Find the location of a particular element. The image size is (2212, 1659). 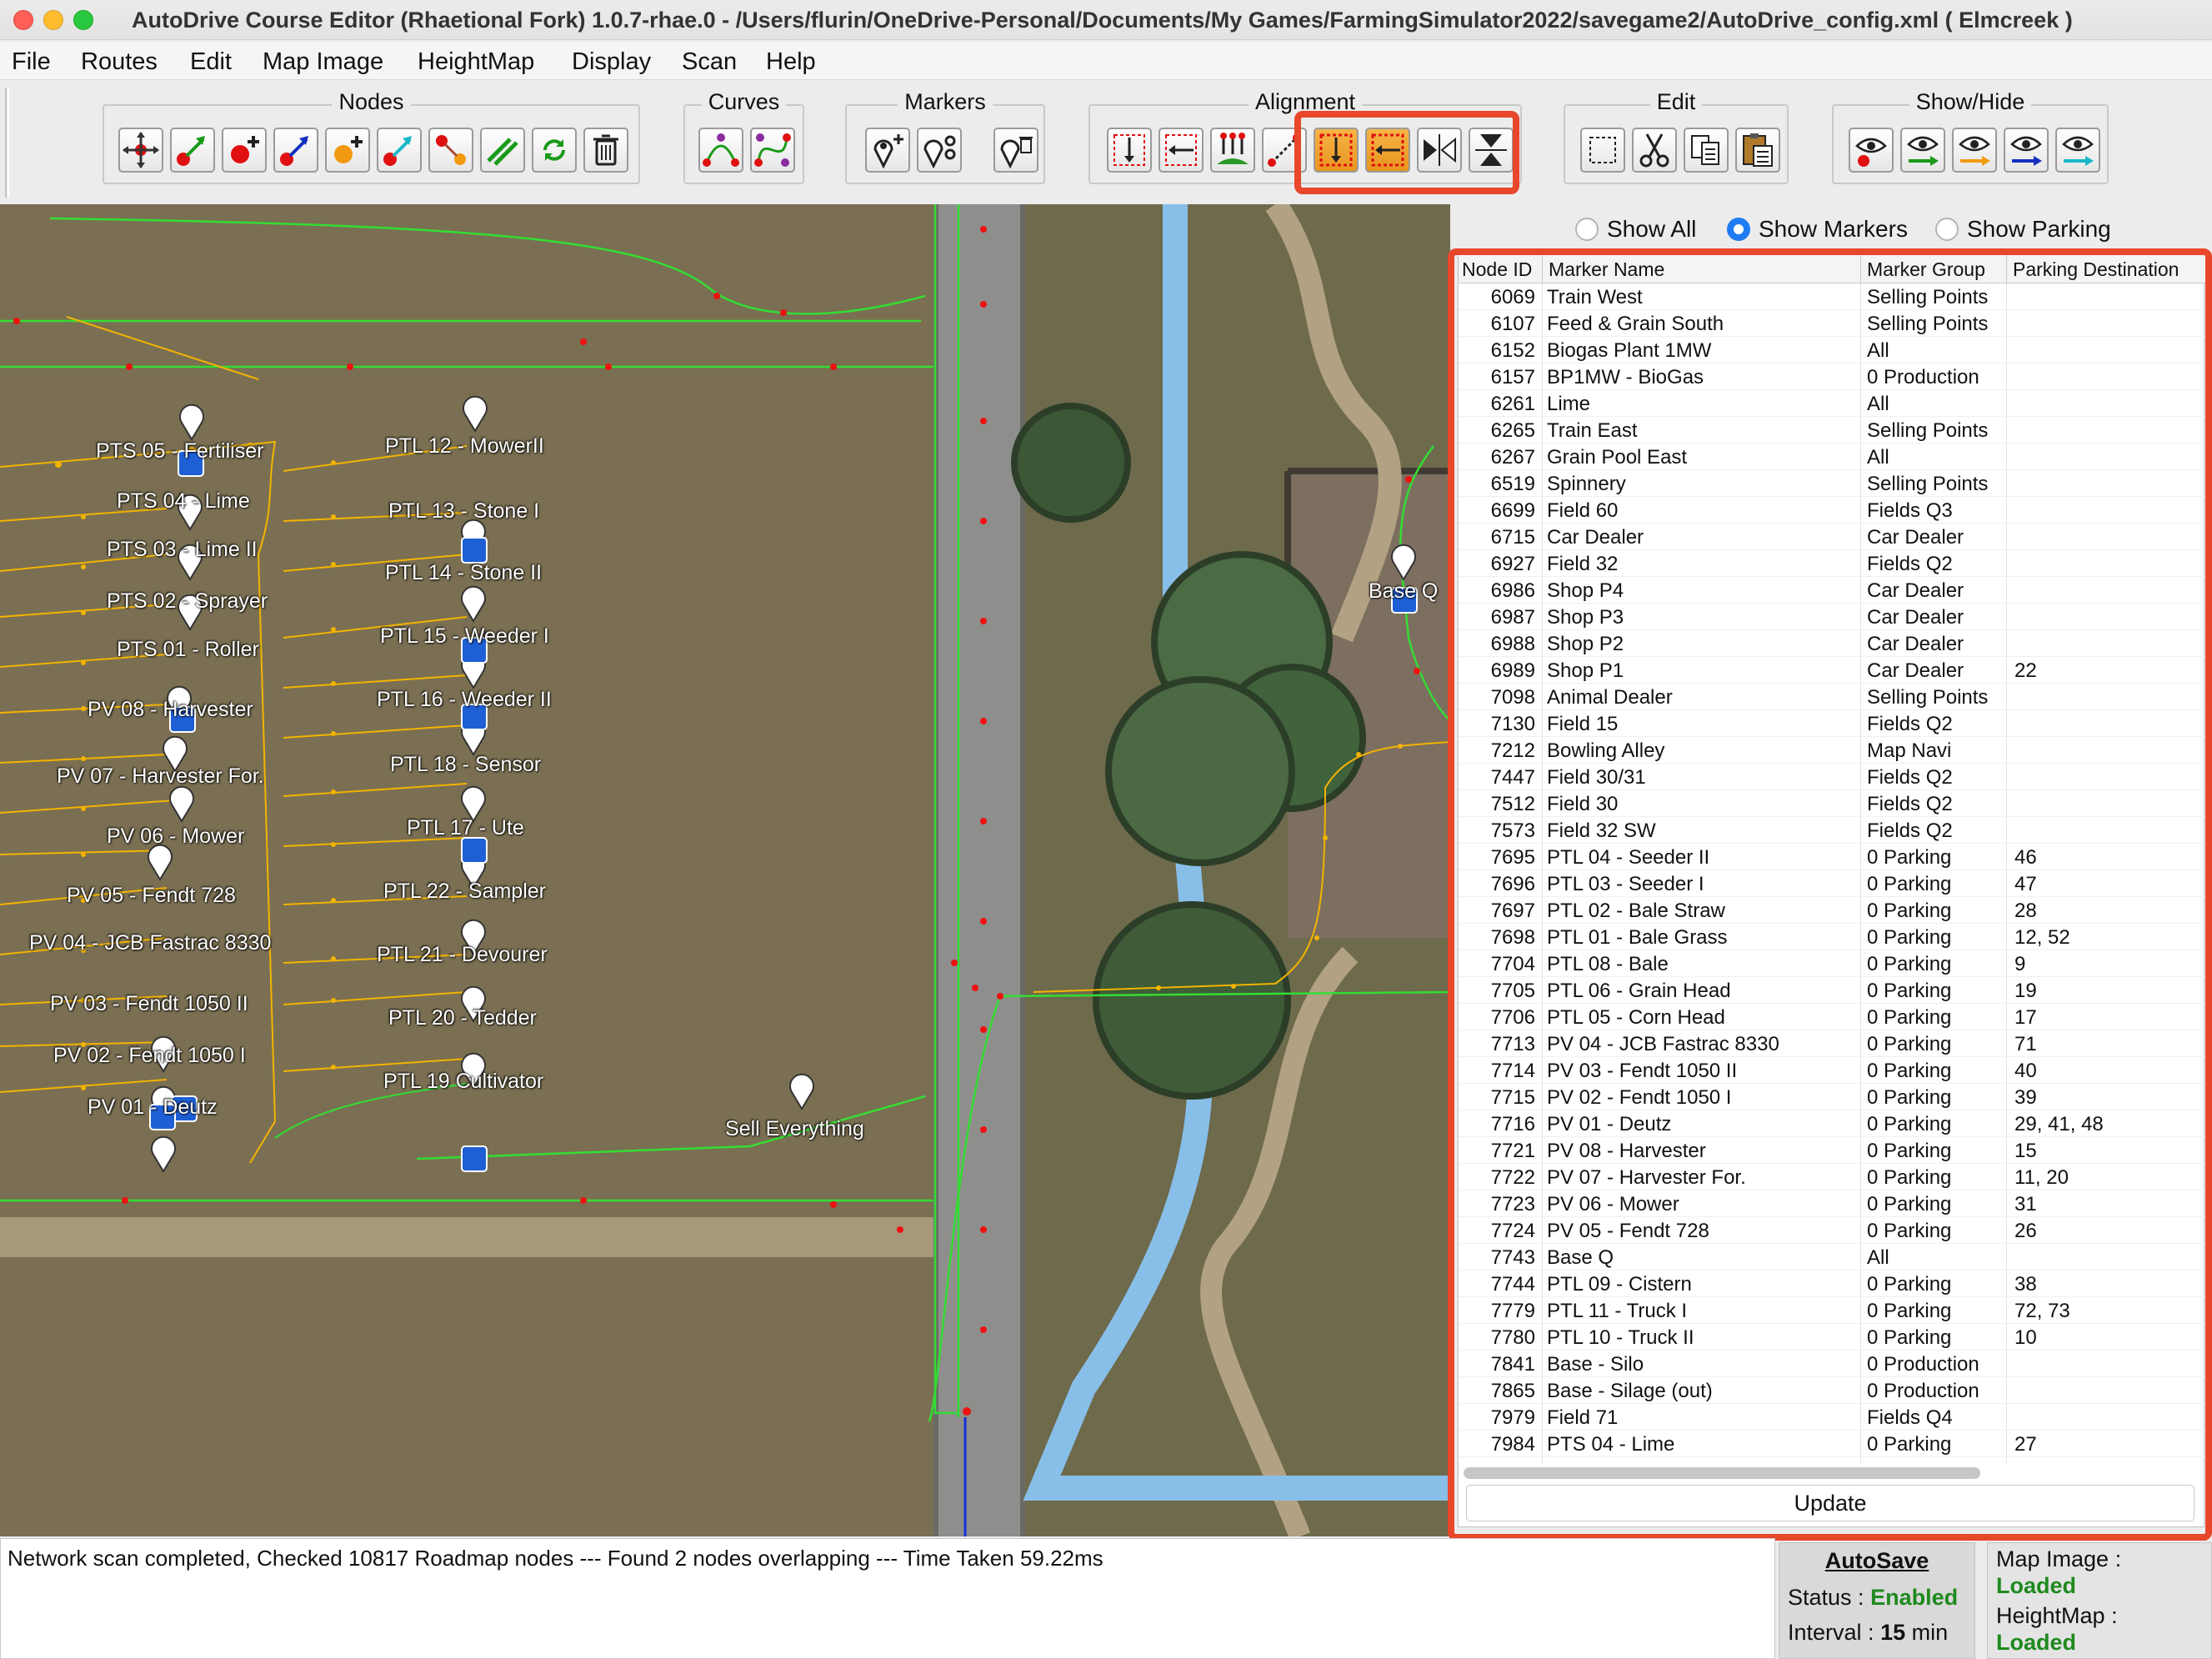

marker-label: PV 07 - Harvester For. is located at coordinates (160, 776).